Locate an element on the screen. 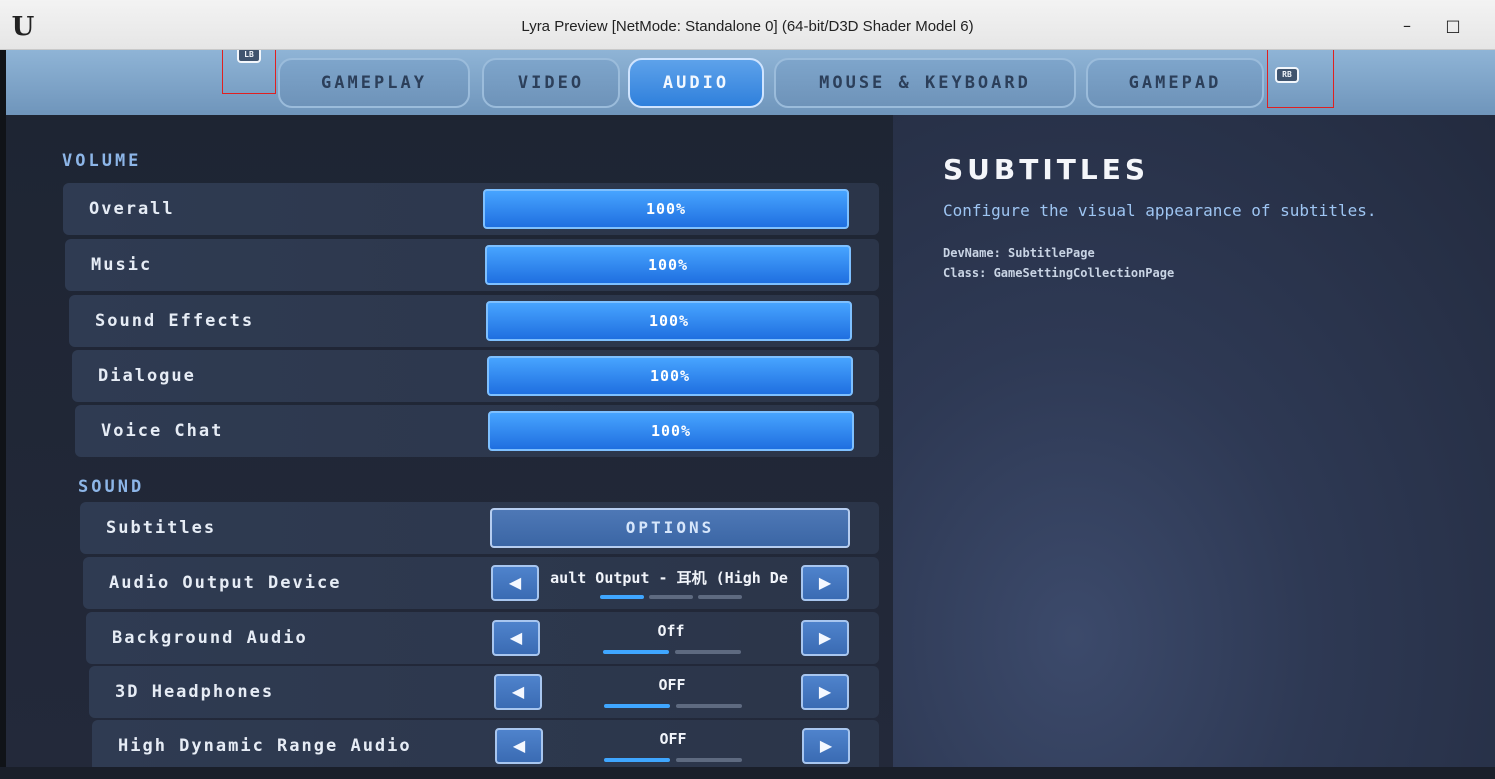 Image resolution: width=1495 pixels, height=779 pixels. setting-label: Audio Output Device is located at coordinates (225, 583).